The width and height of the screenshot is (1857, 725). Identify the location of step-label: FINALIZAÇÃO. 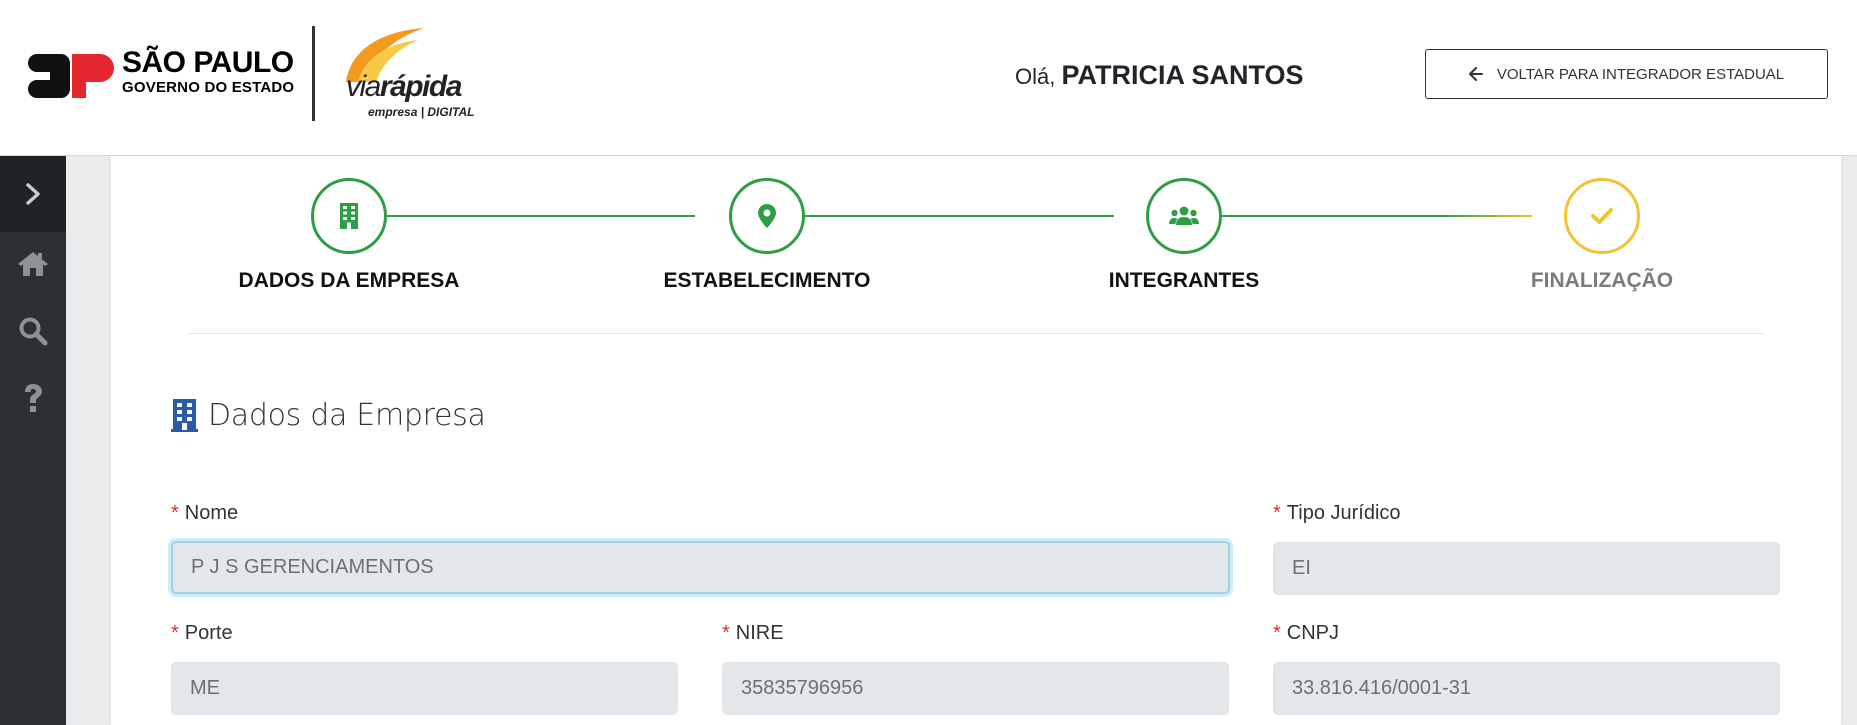
(1602, 280).